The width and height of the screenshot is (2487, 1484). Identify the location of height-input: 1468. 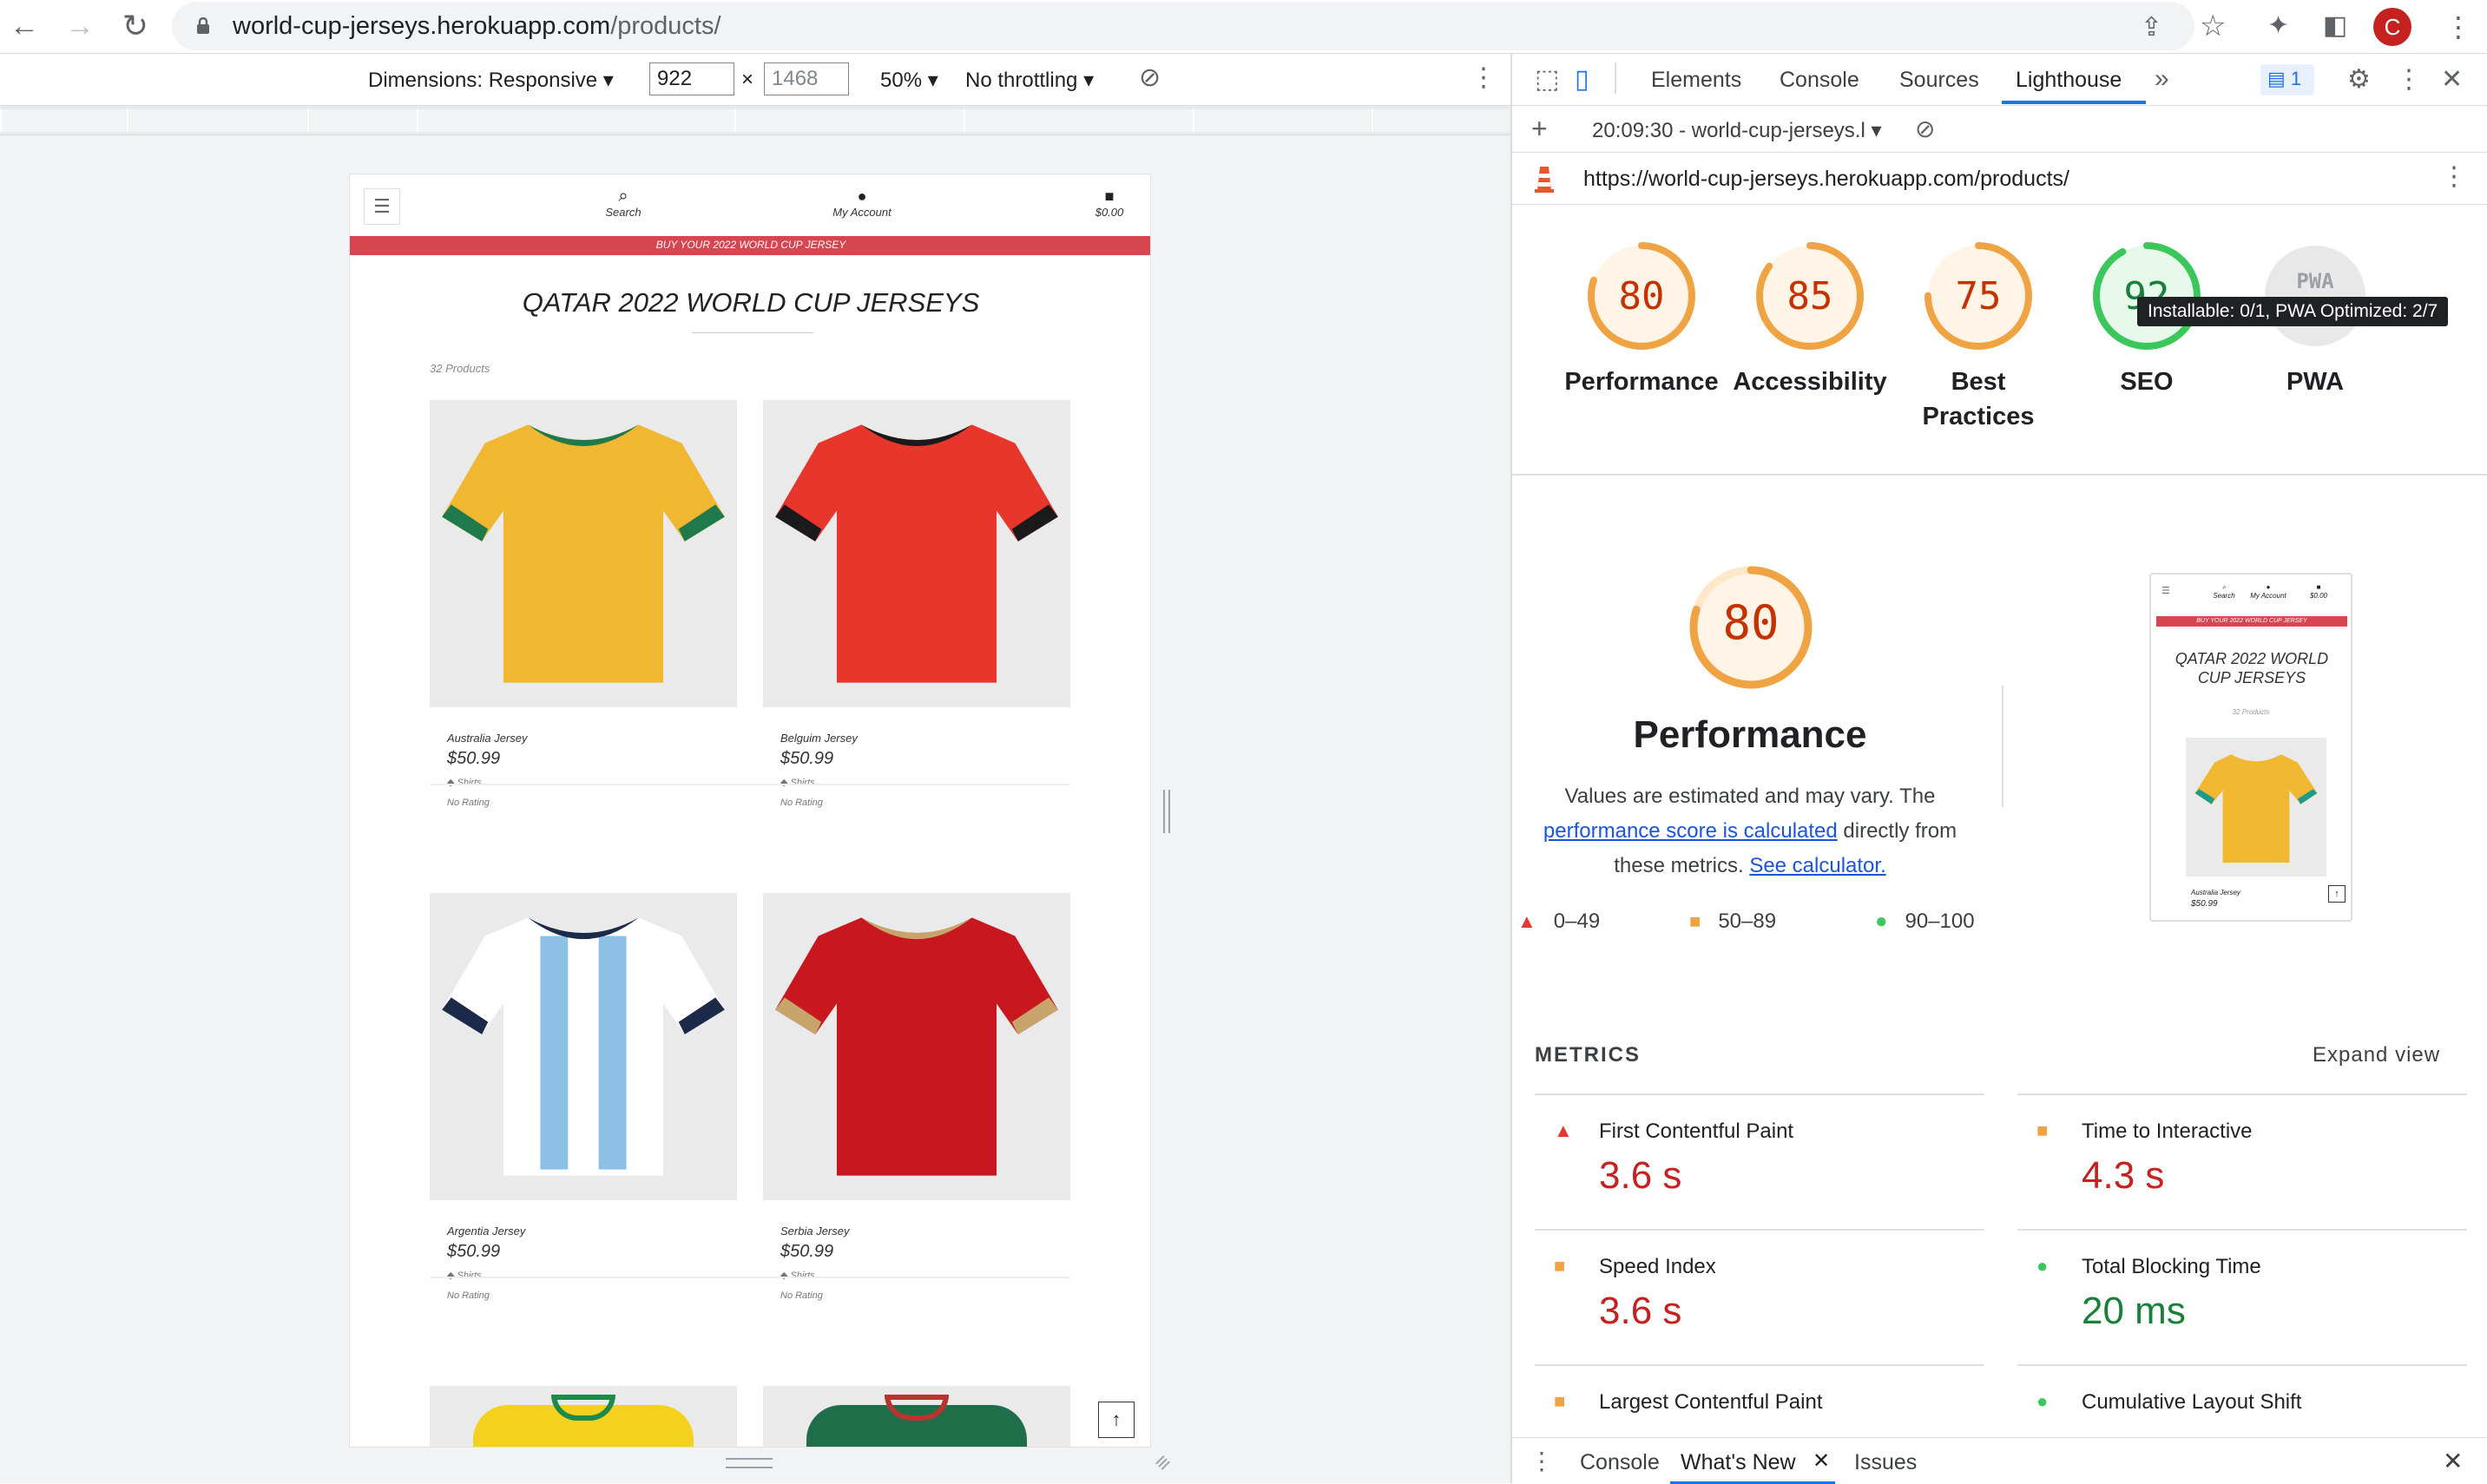
(806, 78).